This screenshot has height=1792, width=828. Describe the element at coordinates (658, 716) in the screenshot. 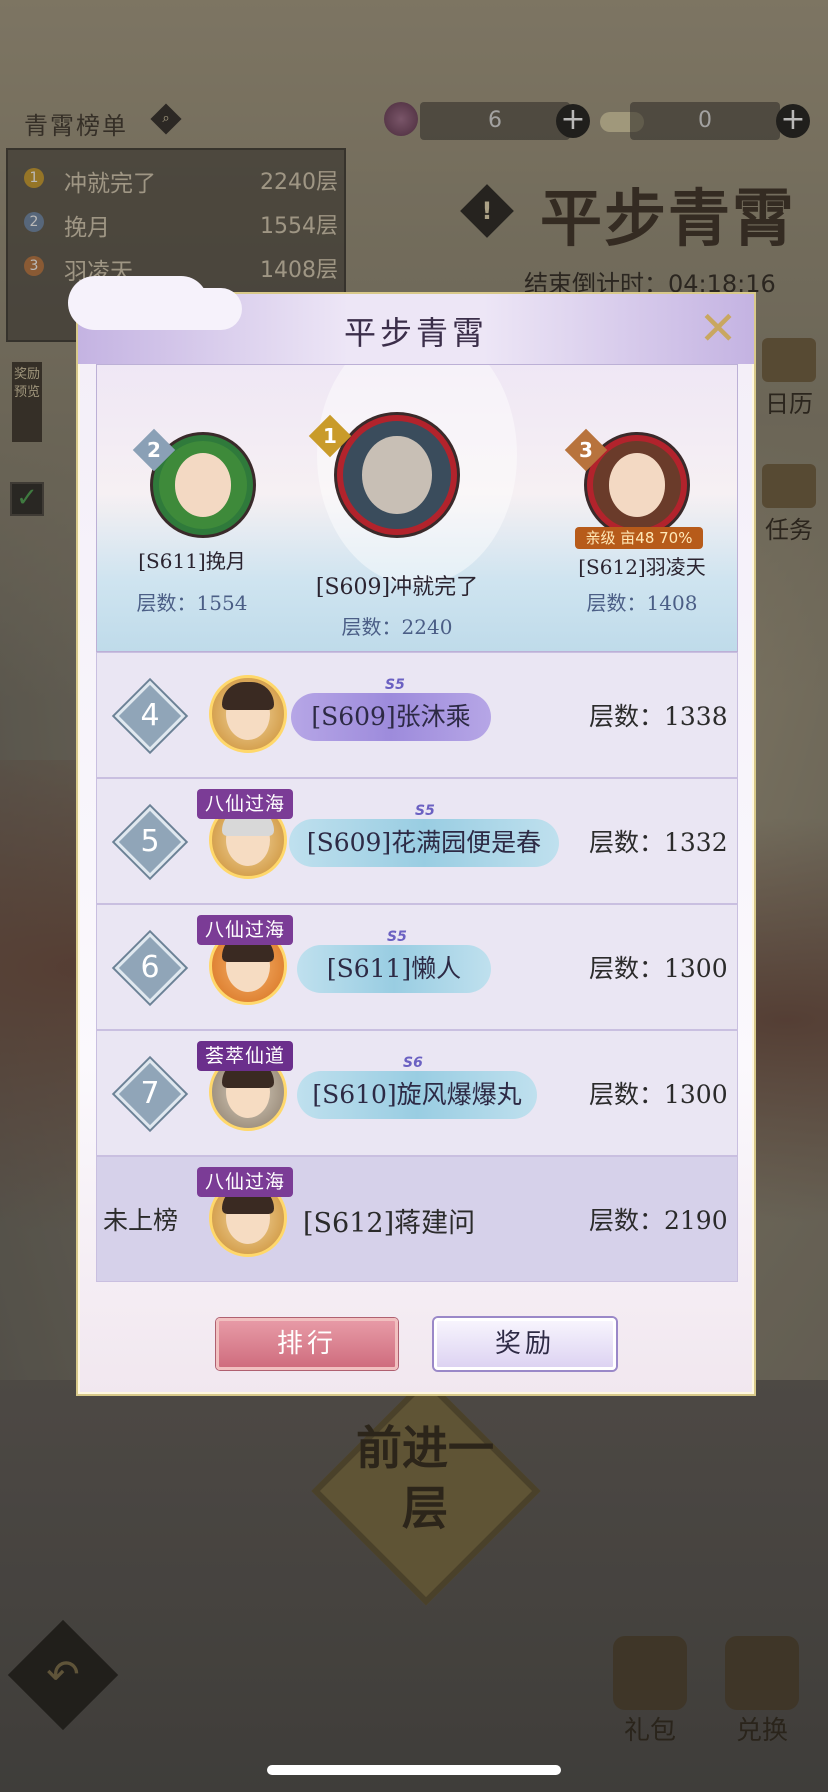

I see `score: 层数：1338` at that location.